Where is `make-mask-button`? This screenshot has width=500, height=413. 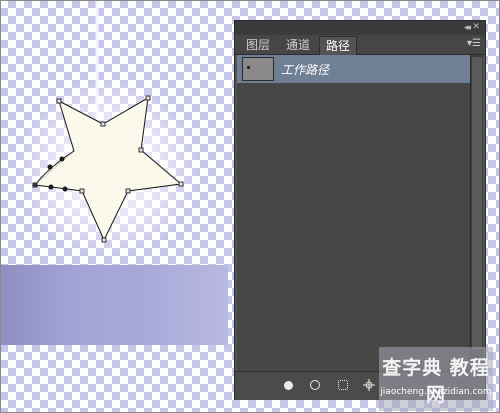 make-mask-button is located at coordinates (369, 385).